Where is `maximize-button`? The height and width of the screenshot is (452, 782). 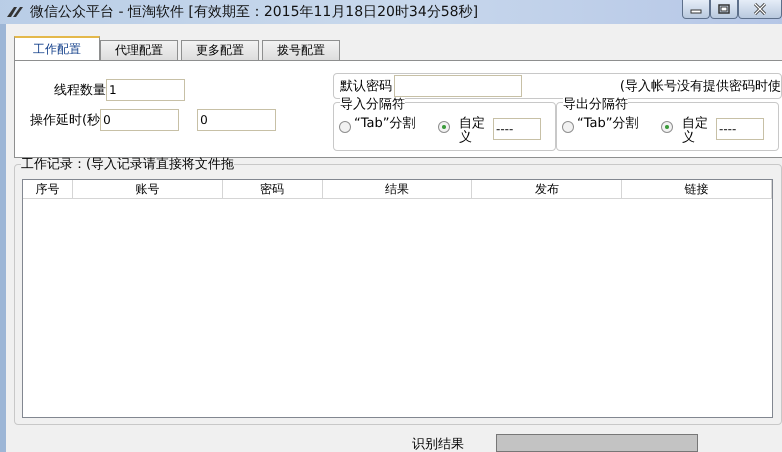
maximize-button is located at coordinates (724, 9).